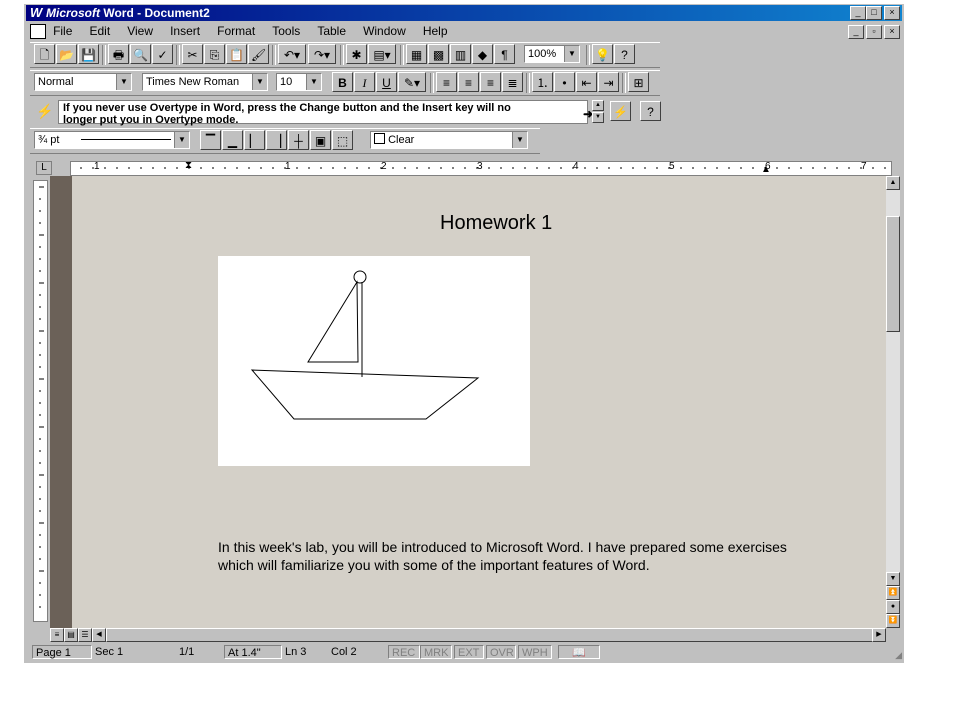 The image size is (960, 720). Describe the element at coordinates (88, 54) in the screenshot. I see `save-icon: 💾` at that location.